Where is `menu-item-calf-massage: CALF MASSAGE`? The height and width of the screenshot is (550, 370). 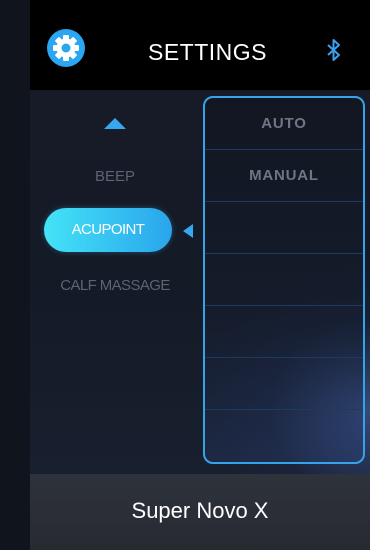 menu-item-calf-massage: CALF MASSAGE is located at coordinates (115, 285).